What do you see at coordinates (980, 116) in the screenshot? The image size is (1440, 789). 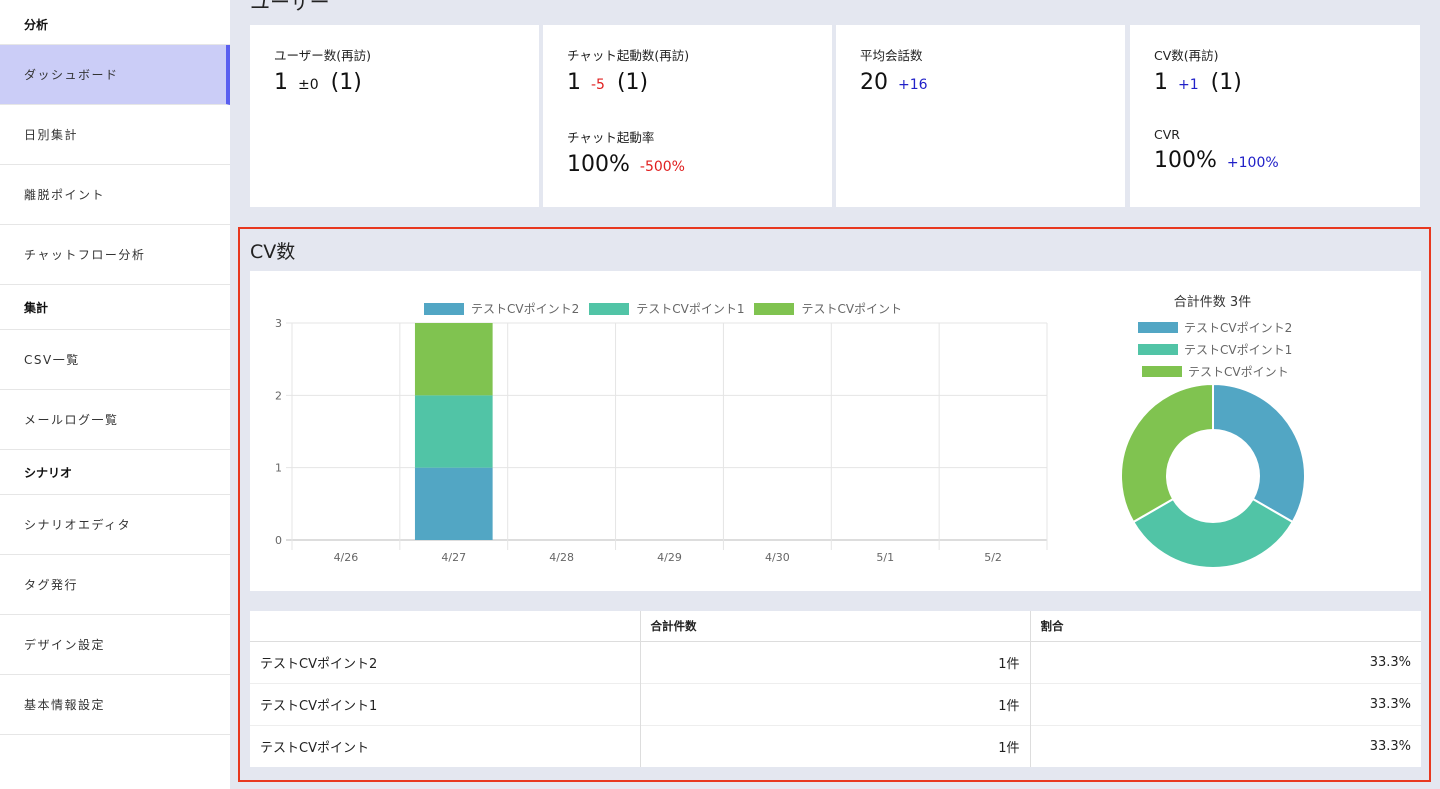 I see `stat-card-avg-talks: 平均会話数 20 +16` at bounding box center [980, 116].